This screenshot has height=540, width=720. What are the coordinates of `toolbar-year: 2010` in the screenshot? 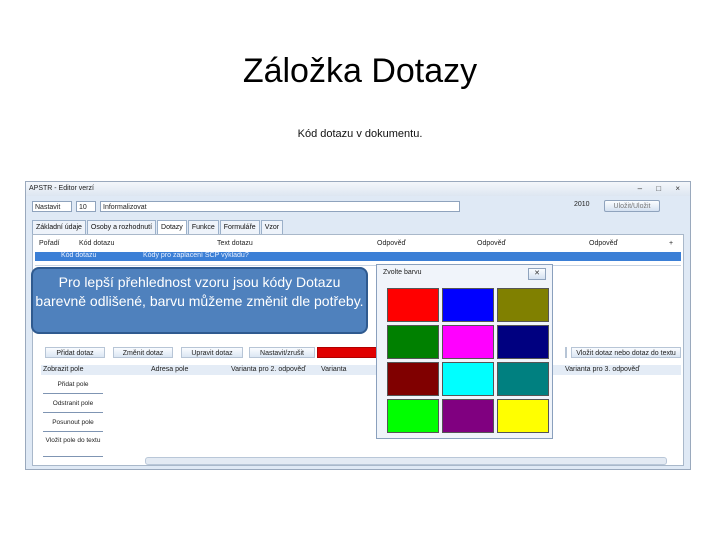 It's located at (582, 204).